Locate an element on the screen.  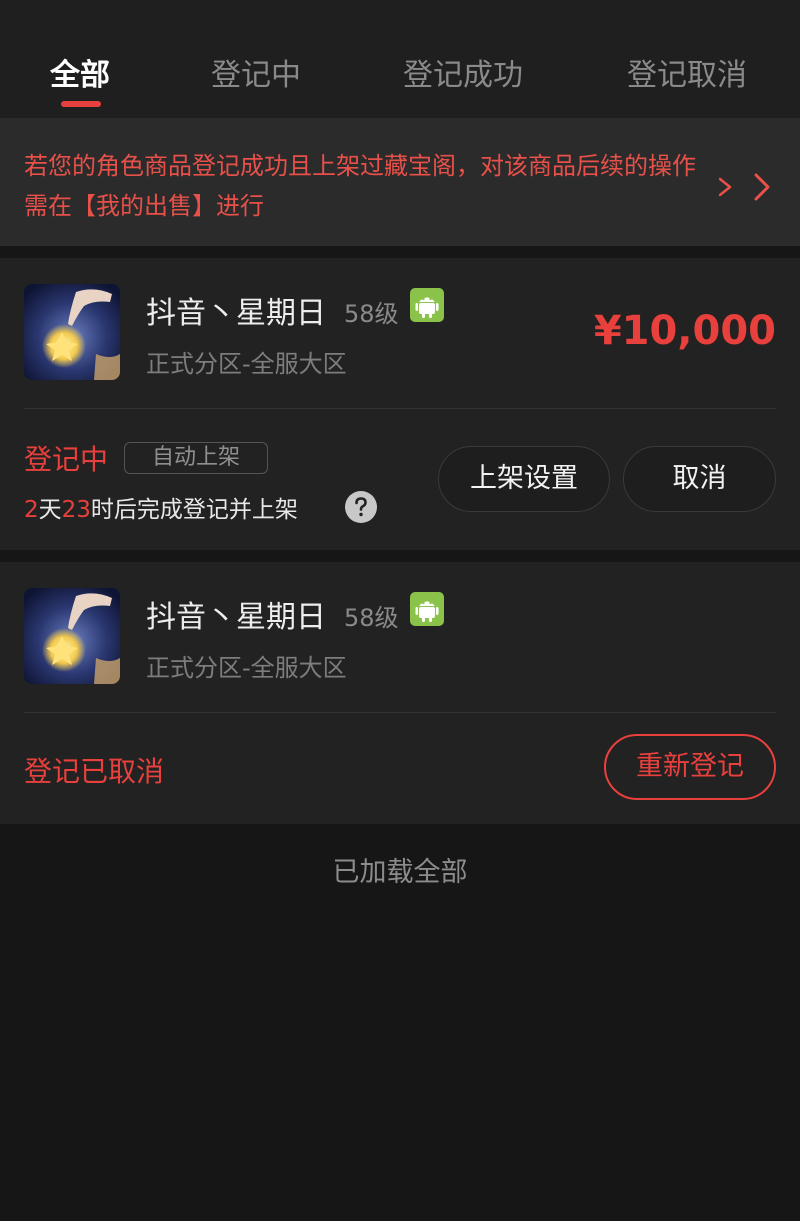
price: ¥10,000 is located at coordinates (684, 331).